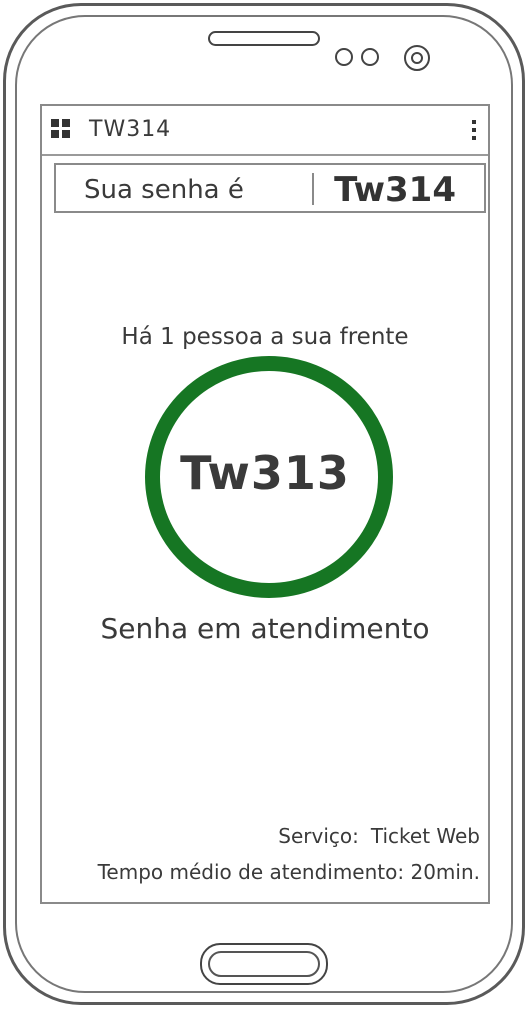 The width and height of the screenshot is (530, 1010). What do you see at coordinates (474, 130) in the screenshot?
I see `vertical-dots-icon` at bounding box center [474, 130].